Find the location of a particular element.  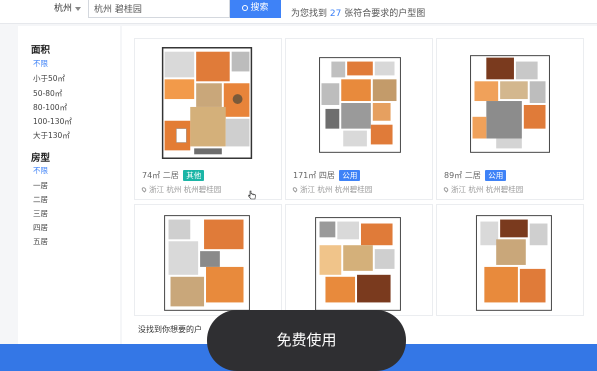

room-option: 五居 is located at coordinates (40, 241).